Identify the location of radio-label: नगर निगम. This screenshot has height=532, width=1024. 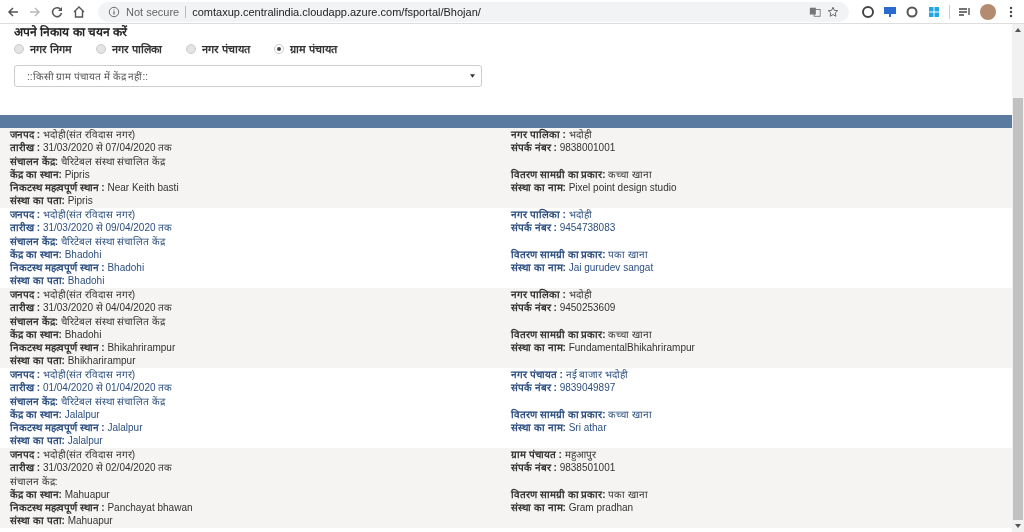
(51, 48).